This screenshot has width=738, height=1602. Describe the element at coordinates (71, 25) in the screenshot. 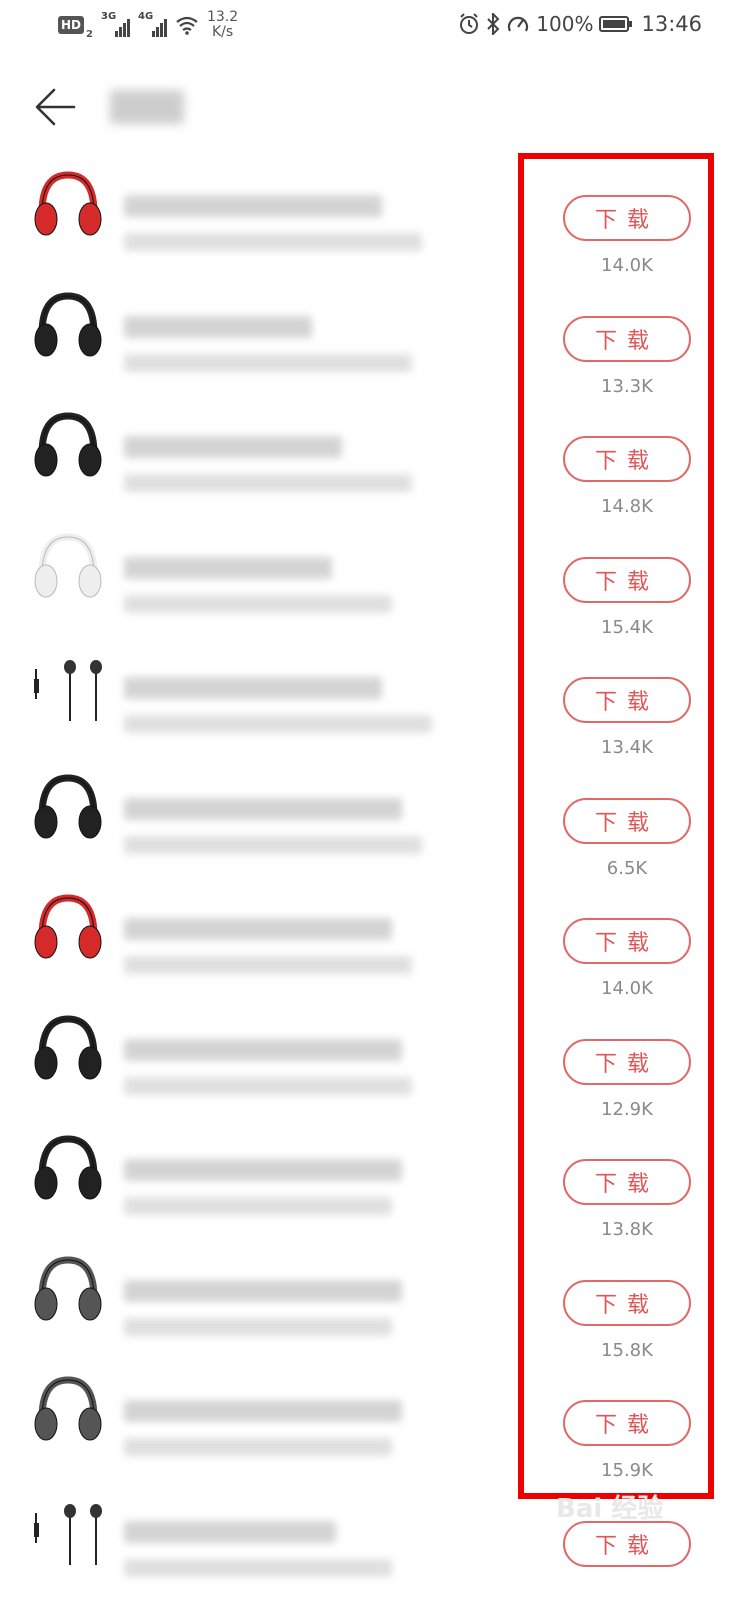

I see `hd-voice-icon: HD` at that location.